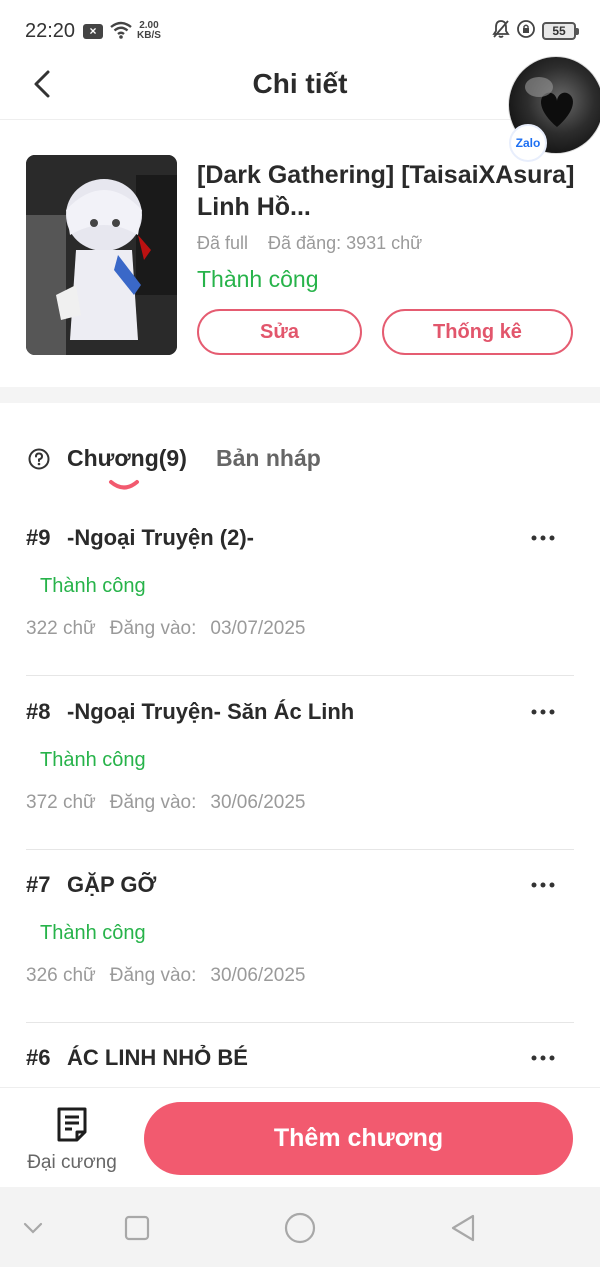 Image resolution: width=600 pixels, height=1267 pixels. What do you see at coordinates (38, 1057) in the screenshot?
I see `chapter-number: #6` at bounding box center [38, 1057].